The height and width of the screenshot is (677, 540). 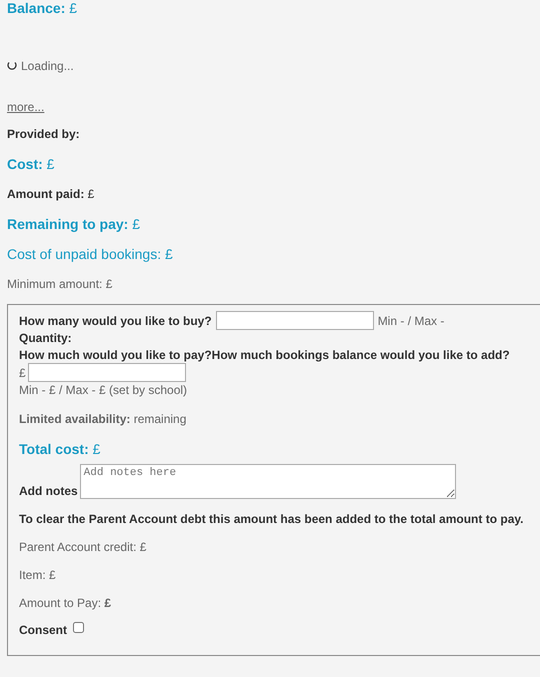 I want to click on total-cost: Total cost: £, so click(x=59, y=449).